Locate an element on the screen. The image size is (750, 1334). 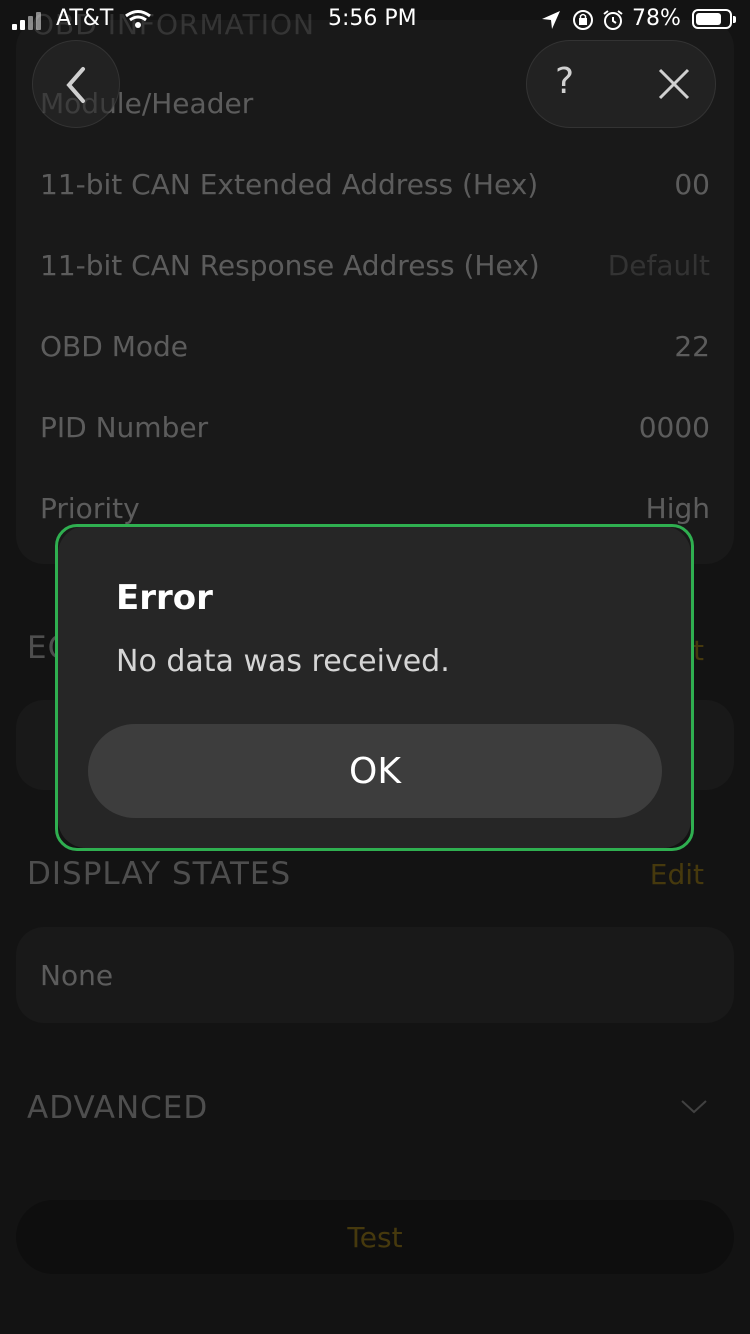
signal-icon is located at coordinates (30, 20).